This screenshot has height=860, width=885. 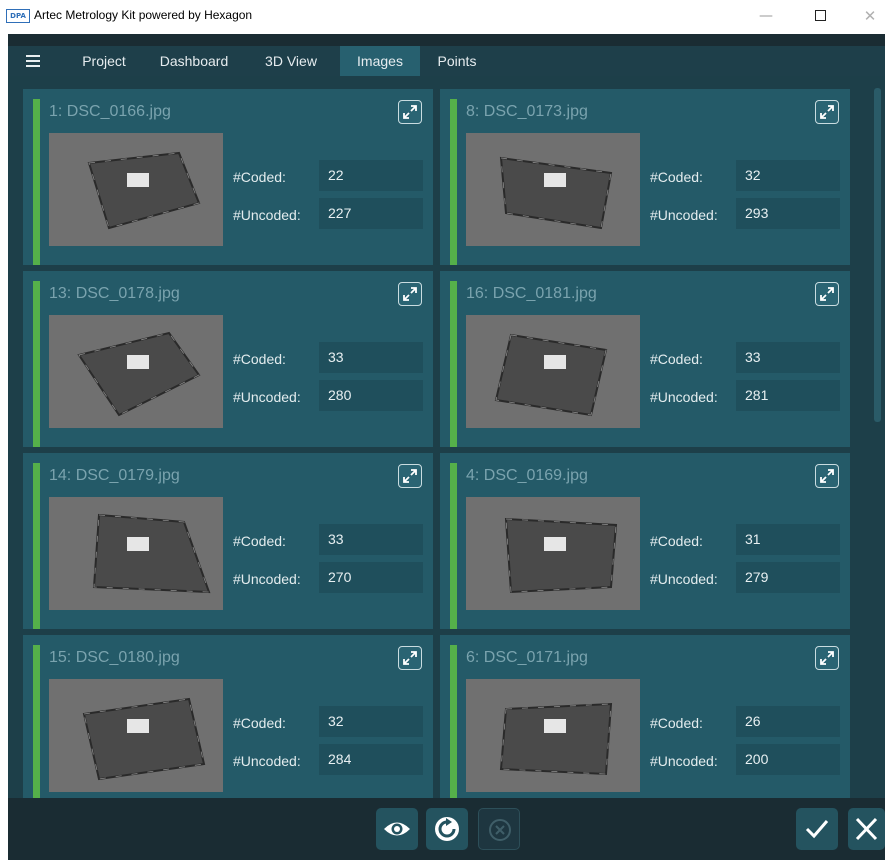 I want to click on refresh-icon, so click(x=447, y=829).